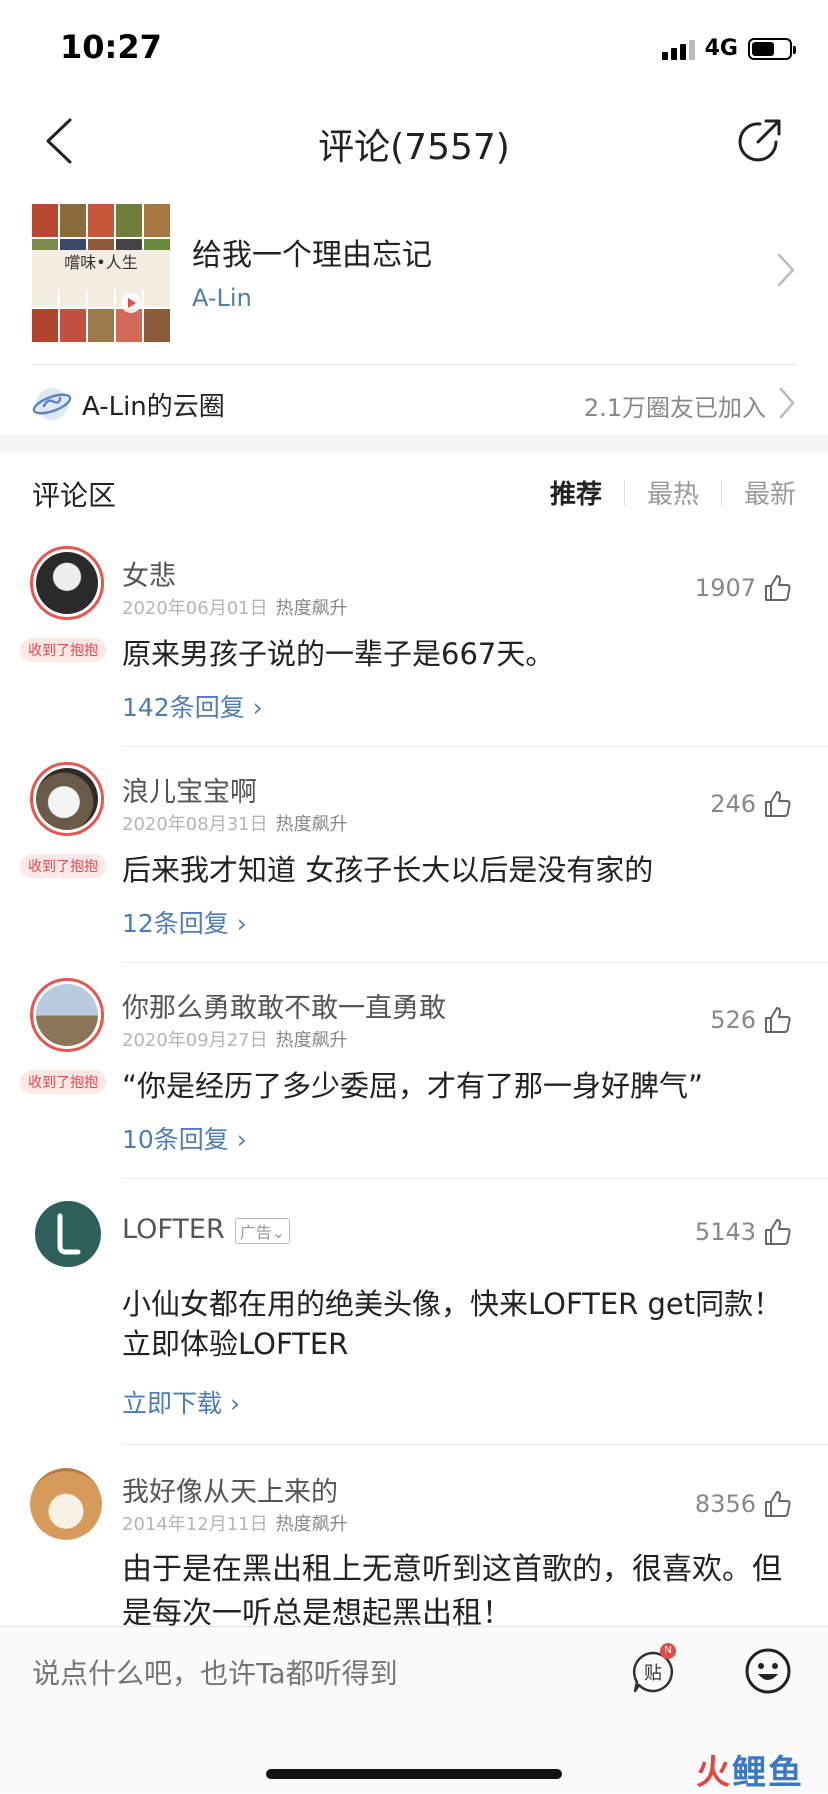  What do you see at coordinates (312, 1673) in the screenshot?
I see `comment-input` at bounding box center [312, 1673].